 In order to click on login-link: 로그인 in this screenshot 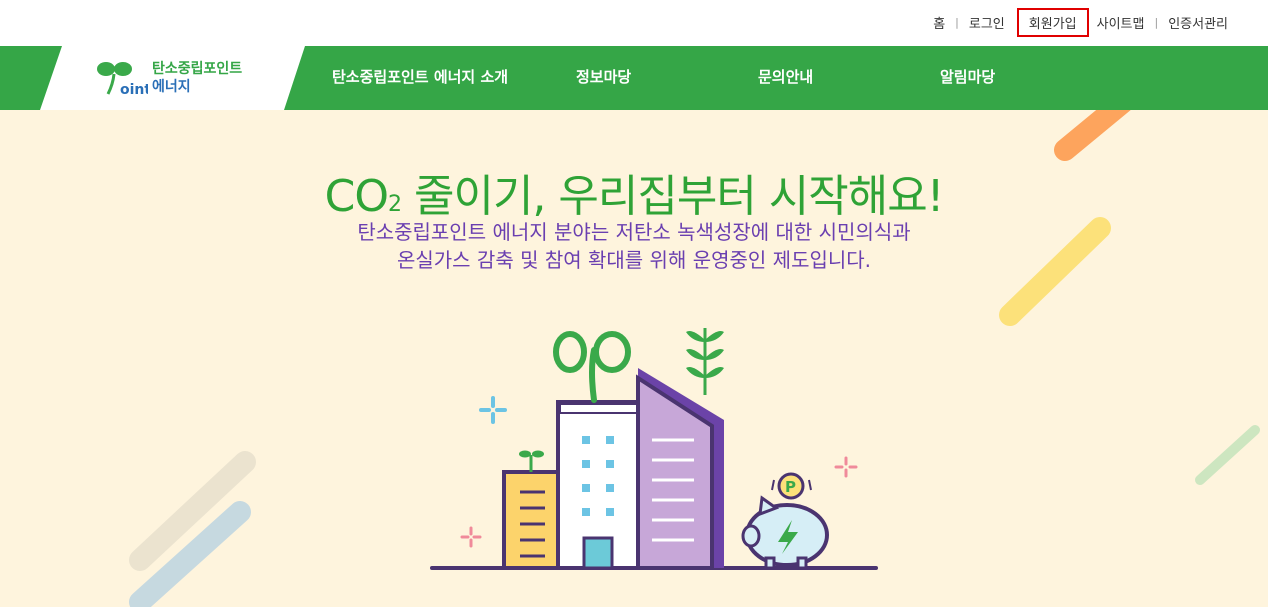, I will do `click(987, 22)`.